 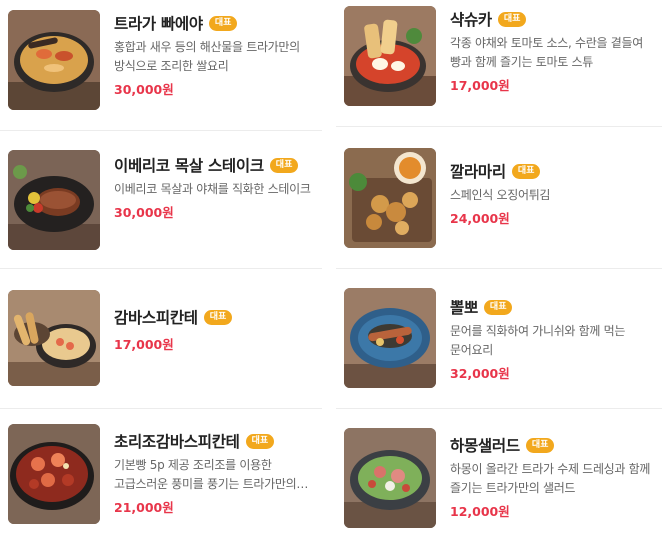 I want to click on pulpo-image, so click(x=390, y=338).